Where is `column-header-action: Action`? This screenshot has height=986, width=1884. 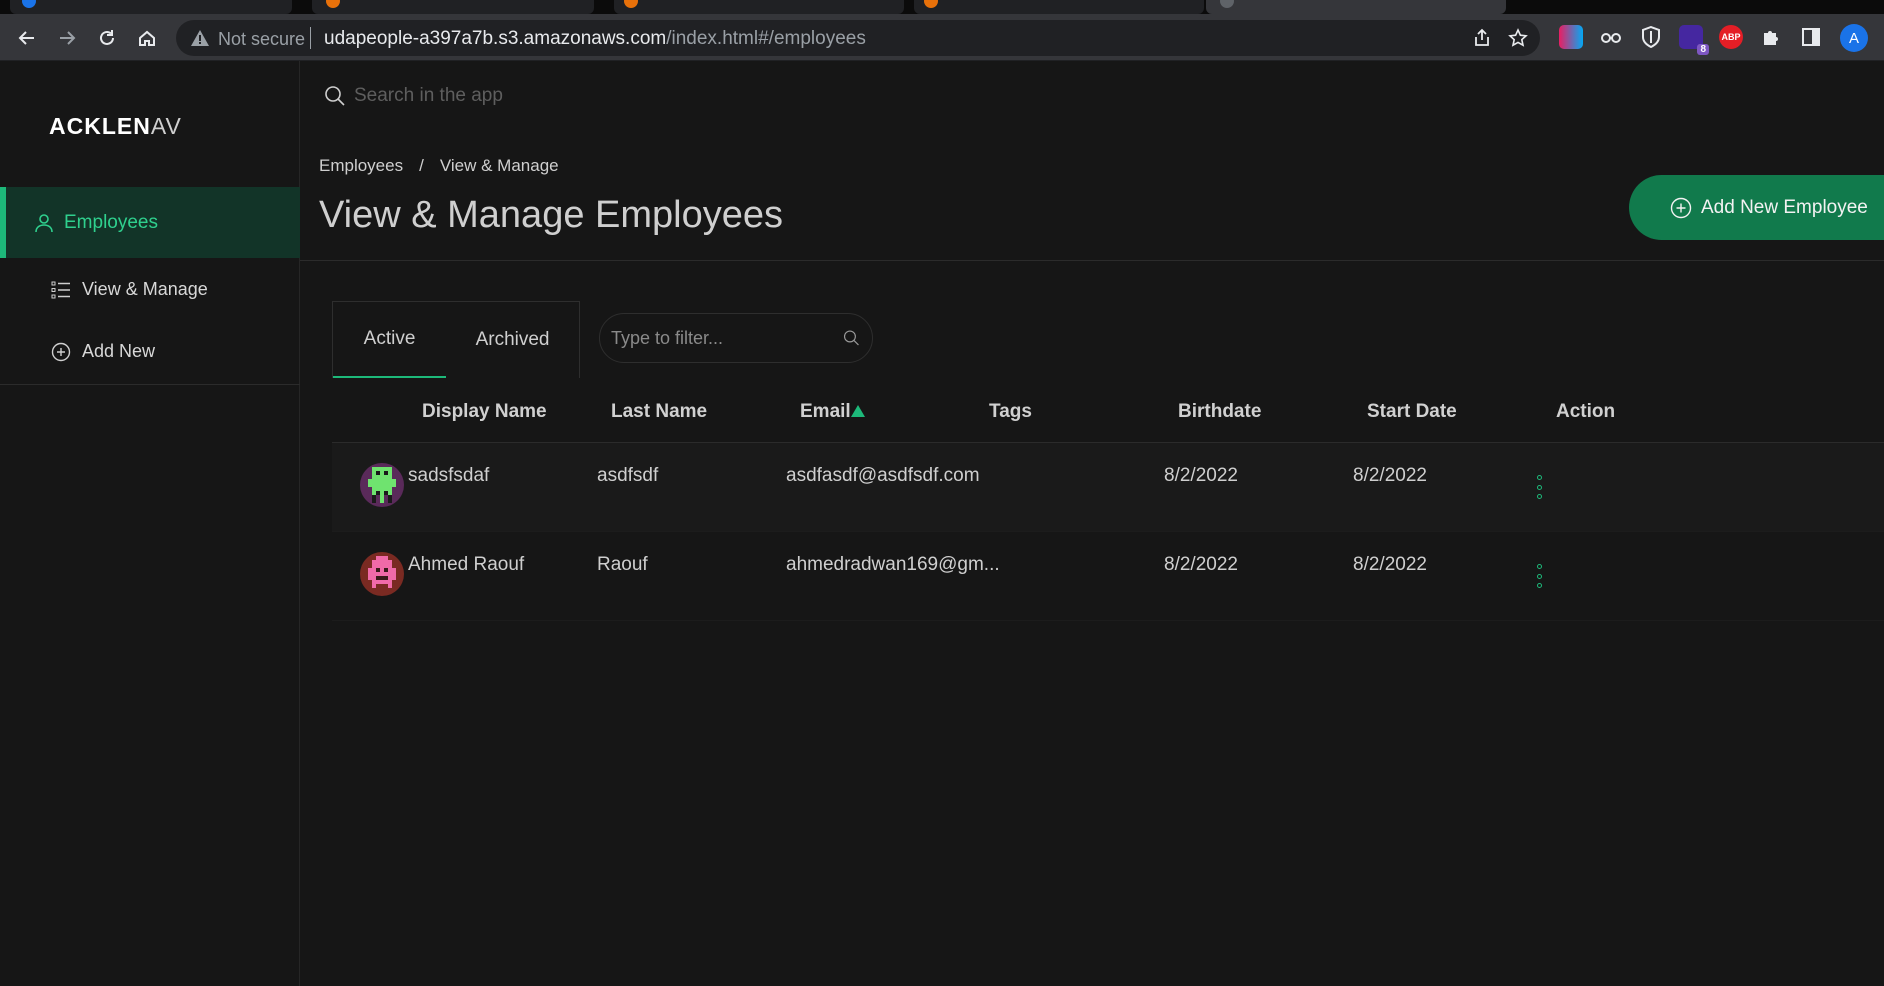
column-header-action: Action is located at coordinates (1586, 411).